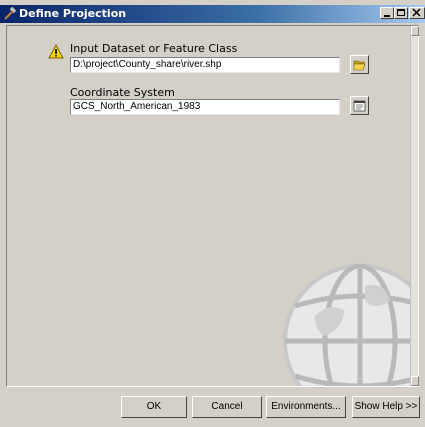  I want to click on coordinate-system-properties-button, so click(359, 105).